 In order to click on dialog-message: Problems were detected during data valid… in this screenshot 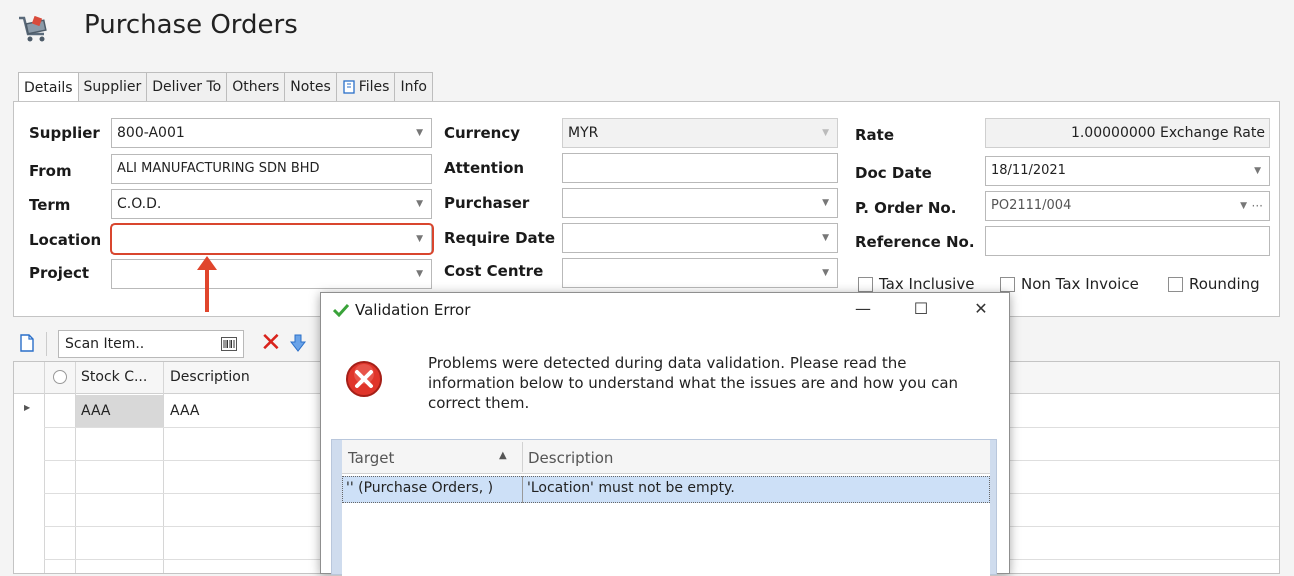, I will do `click(693, 383)`.